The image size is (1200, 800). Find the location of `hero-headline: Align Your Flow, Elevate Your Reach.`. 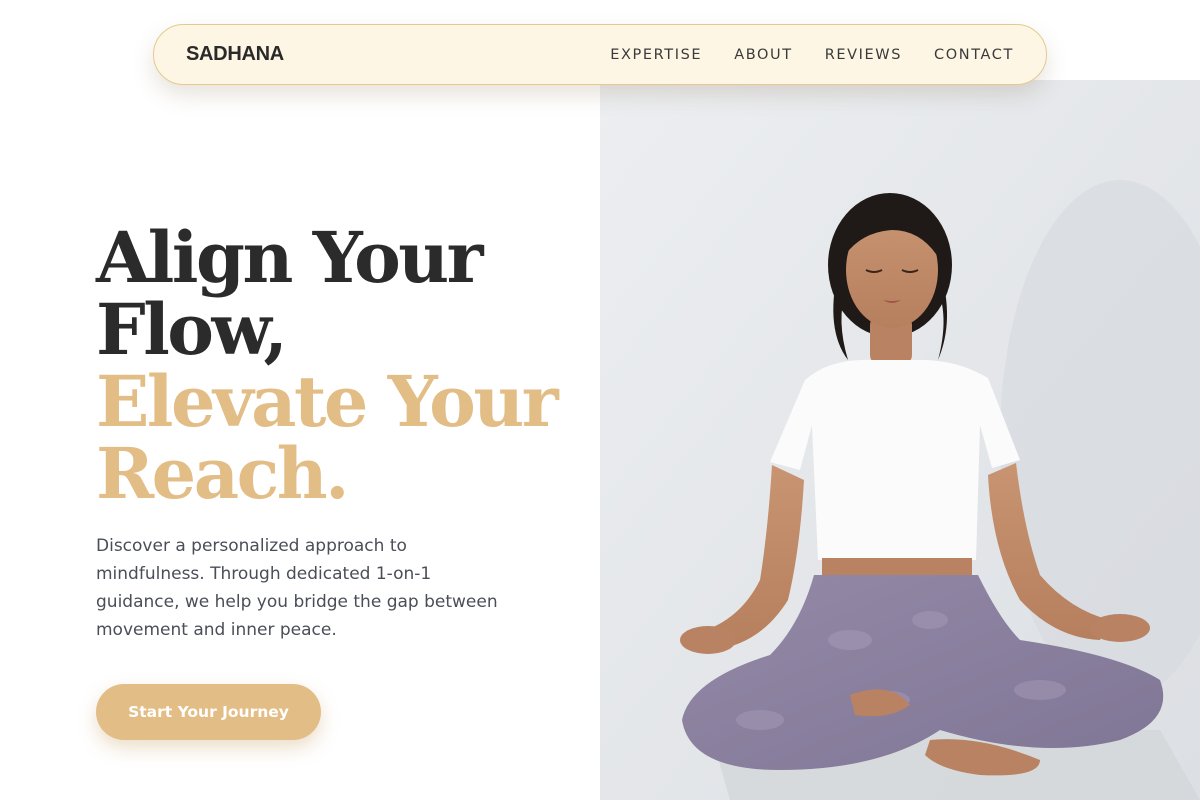

hero-headline: Align Your Flow, Elevate Your Reach. is located at coordinates (336, 366).